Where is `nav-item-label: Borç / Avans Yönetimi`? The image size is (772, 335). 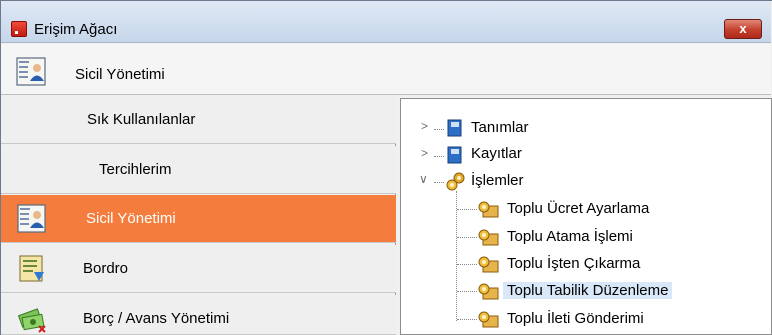
nav-item-label: Borç / Avans Yönetimi is located at coordinates (156, 318).